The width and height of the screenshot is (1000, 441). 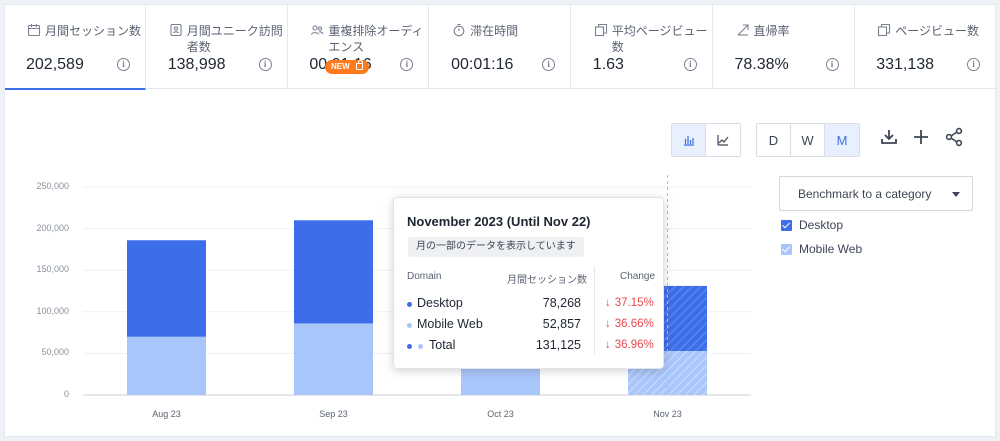 What do you see at coordinates (629, 303) in the screenshot?
I see `tooltip-row-change: ↓ 37.15%` at bounding box center [629, 303].